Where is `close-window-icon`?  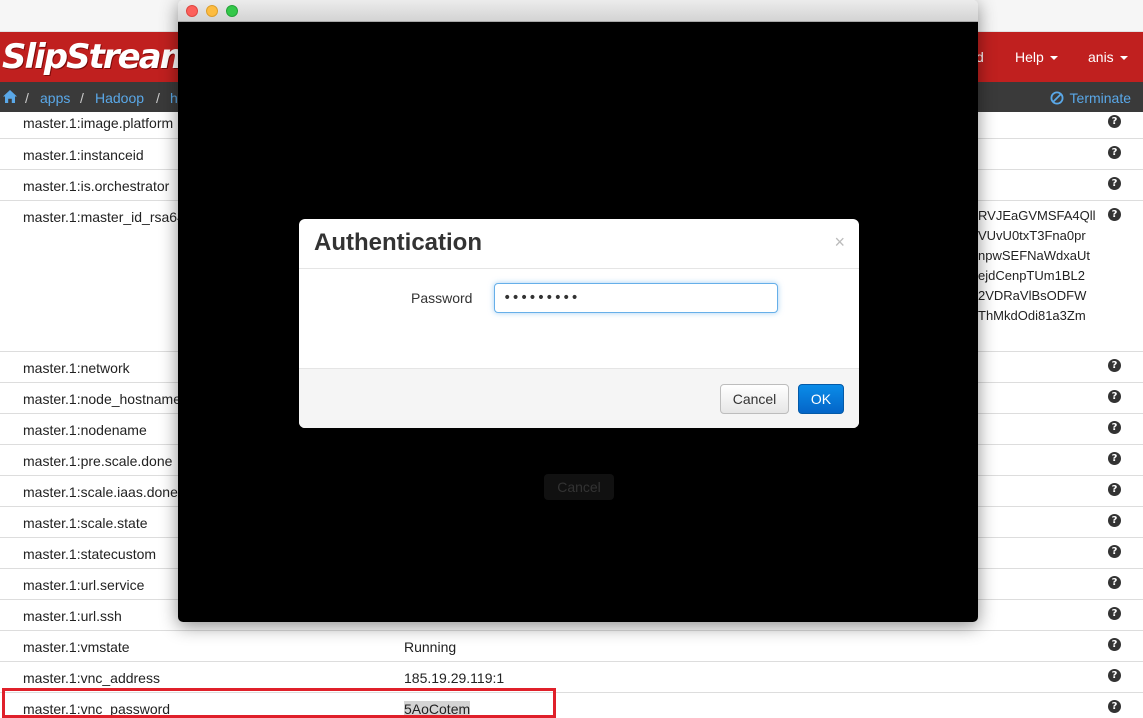 close-window-icon is located at coordinates (192, 11).